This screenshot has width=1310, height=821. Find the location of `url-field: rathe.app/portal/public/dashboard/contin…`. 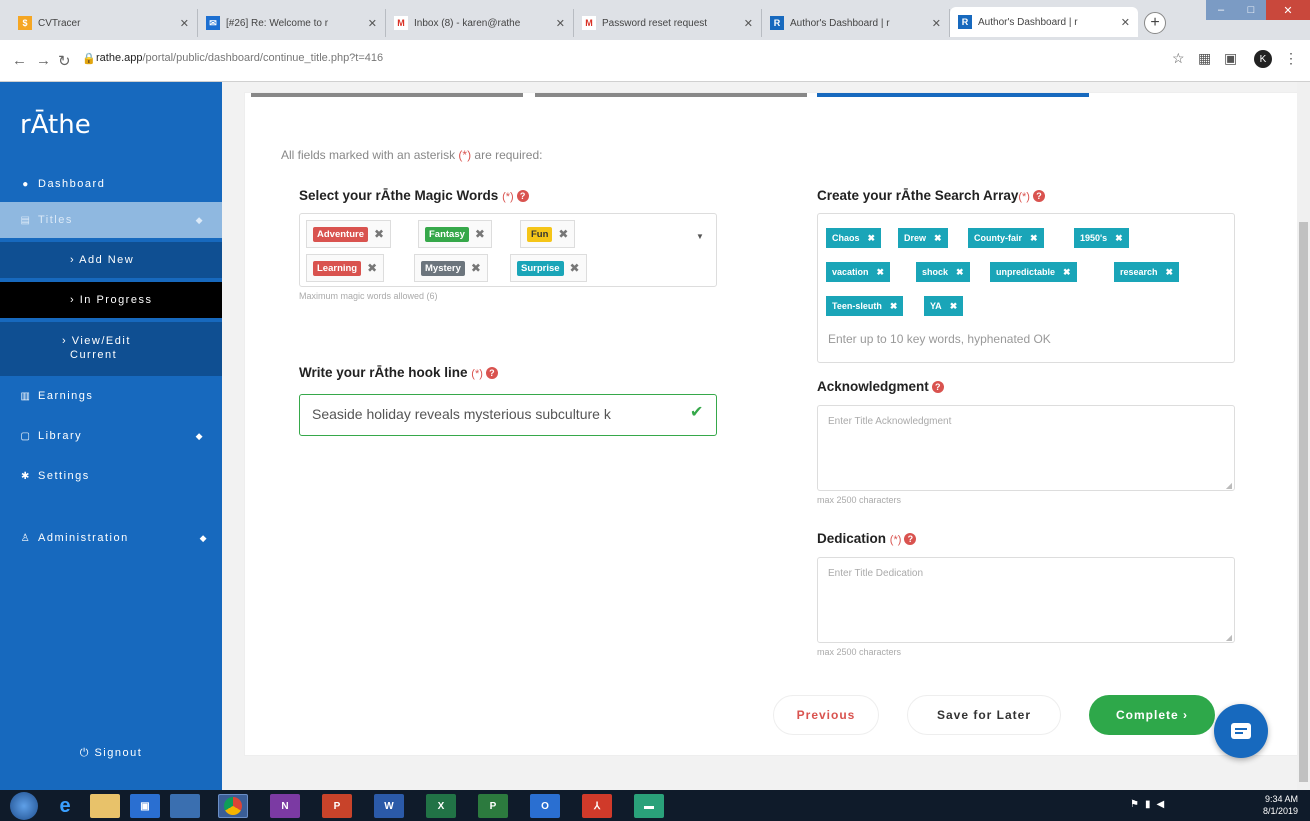

url-field: rathe.app/portal/public/dashboard/contin… is located at coordinates (239, 58).